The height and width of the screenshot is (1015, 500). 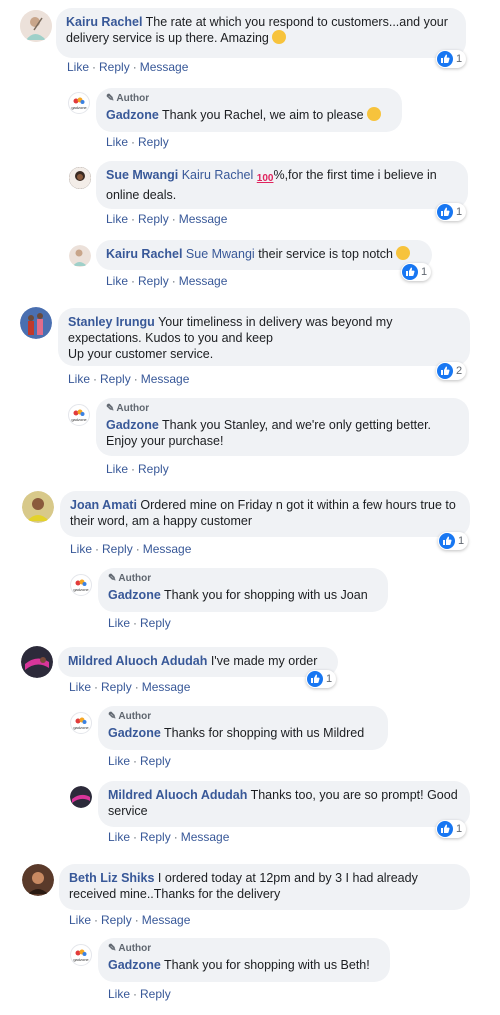 What do you see at coordinates (81, 589) in the screenshot?
I see `logo-text: gadzone` at bounding box center [81, 589].